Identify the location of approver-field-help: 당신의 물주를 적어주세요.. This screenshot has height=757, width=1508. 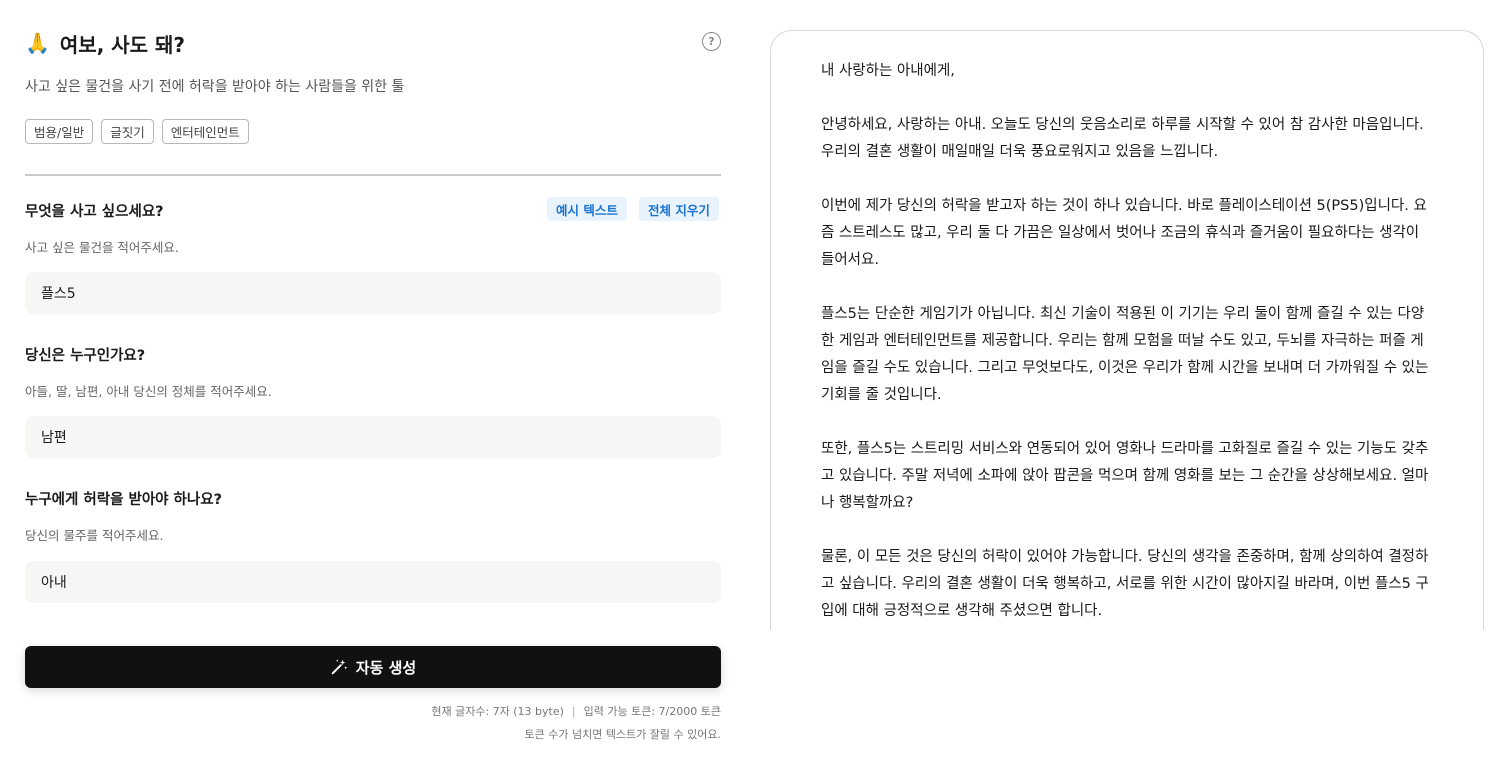
(94, 535).